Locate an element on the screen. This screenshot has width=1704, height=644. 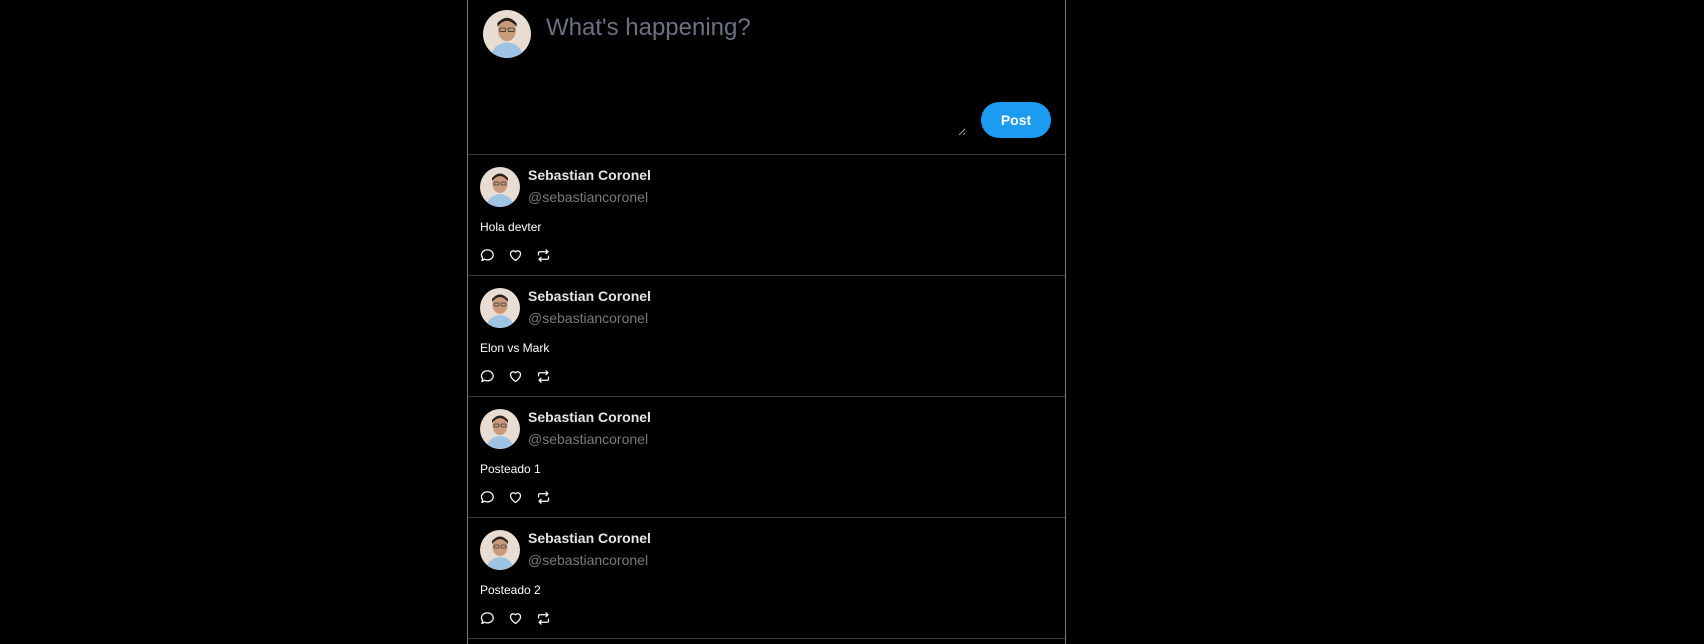
post-text: Posteado 1 is located at coordinates (510, 469).